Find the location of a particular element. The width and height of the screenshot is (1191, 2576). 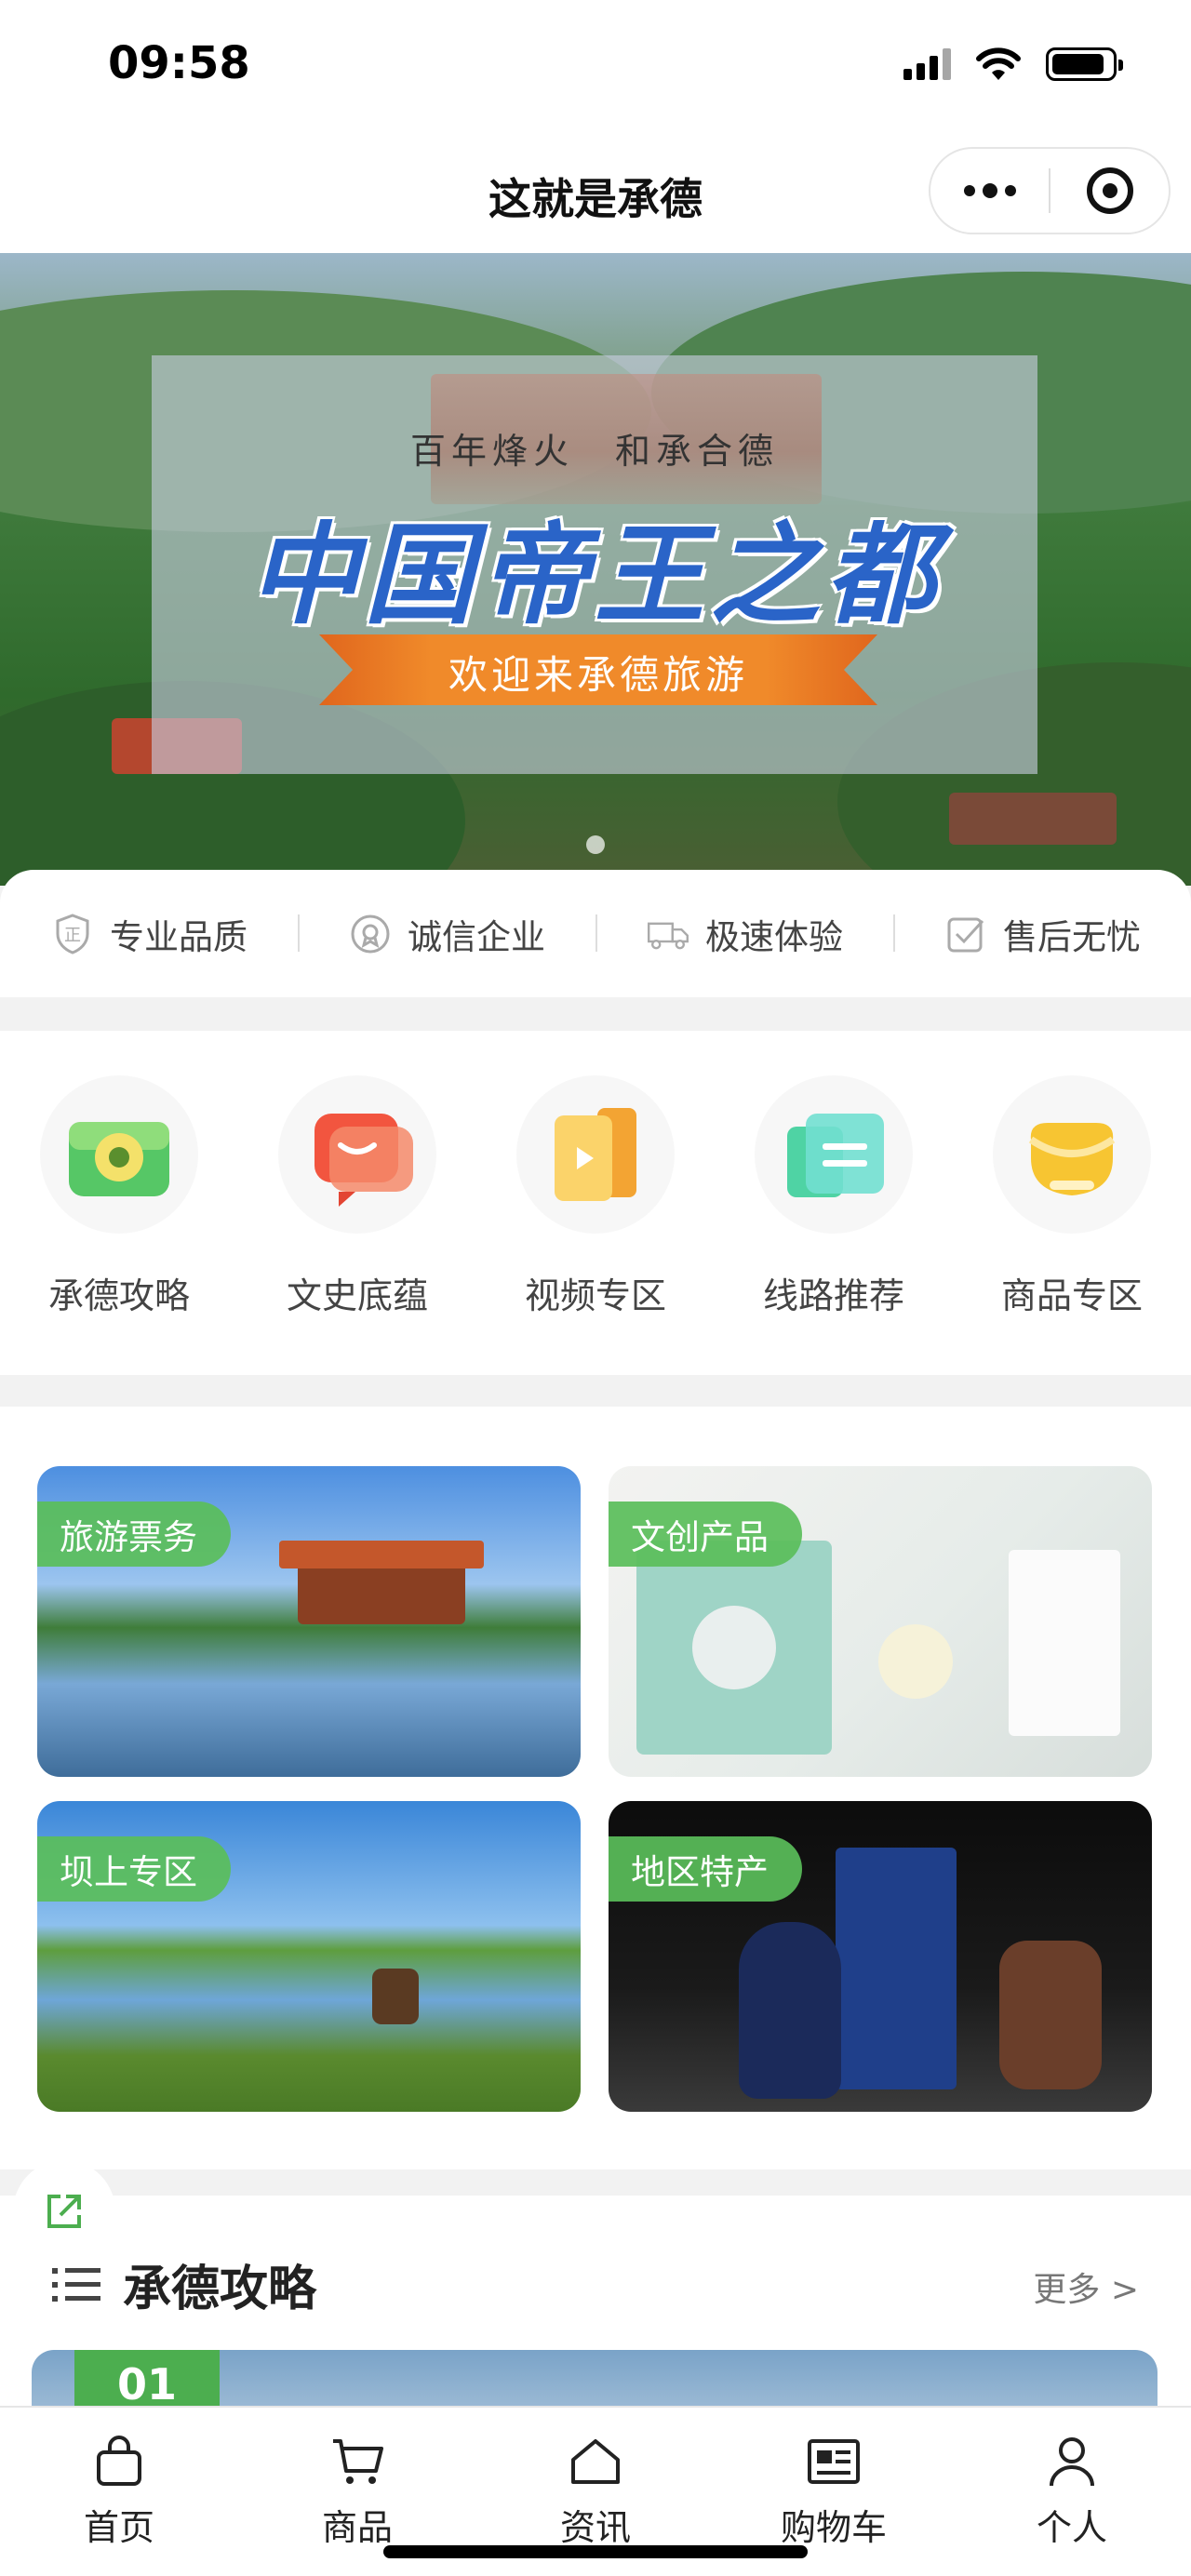

category-label: 承德攻略 is located at coordinates (118, 1295).